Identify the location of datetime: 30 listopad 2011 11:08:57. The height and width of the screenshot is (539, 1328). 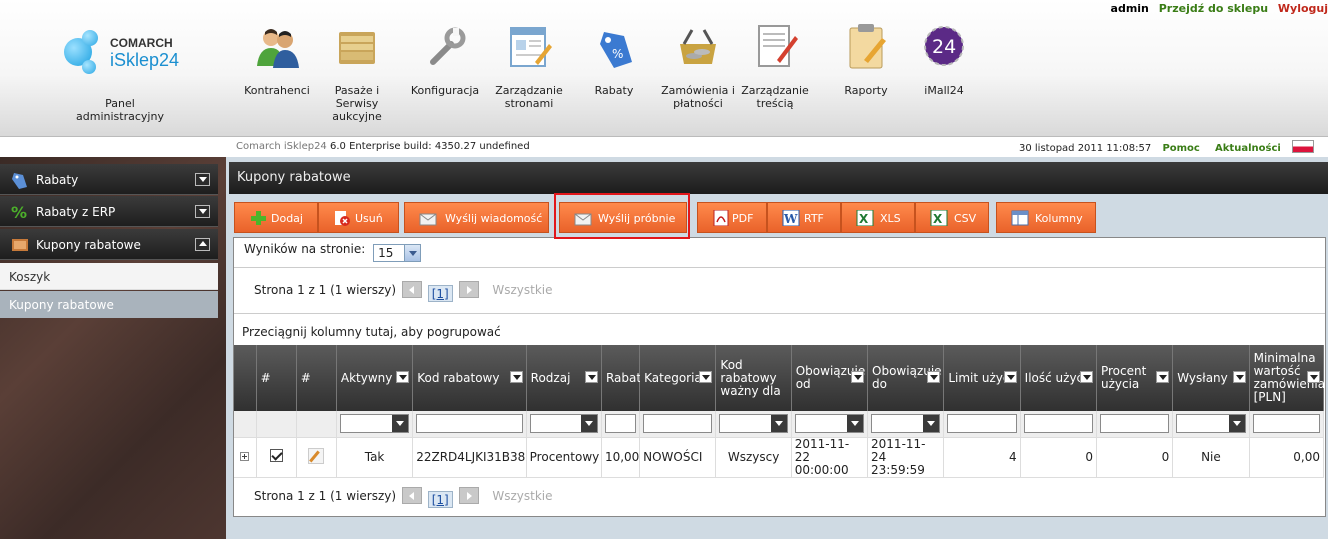
(1085, 148).